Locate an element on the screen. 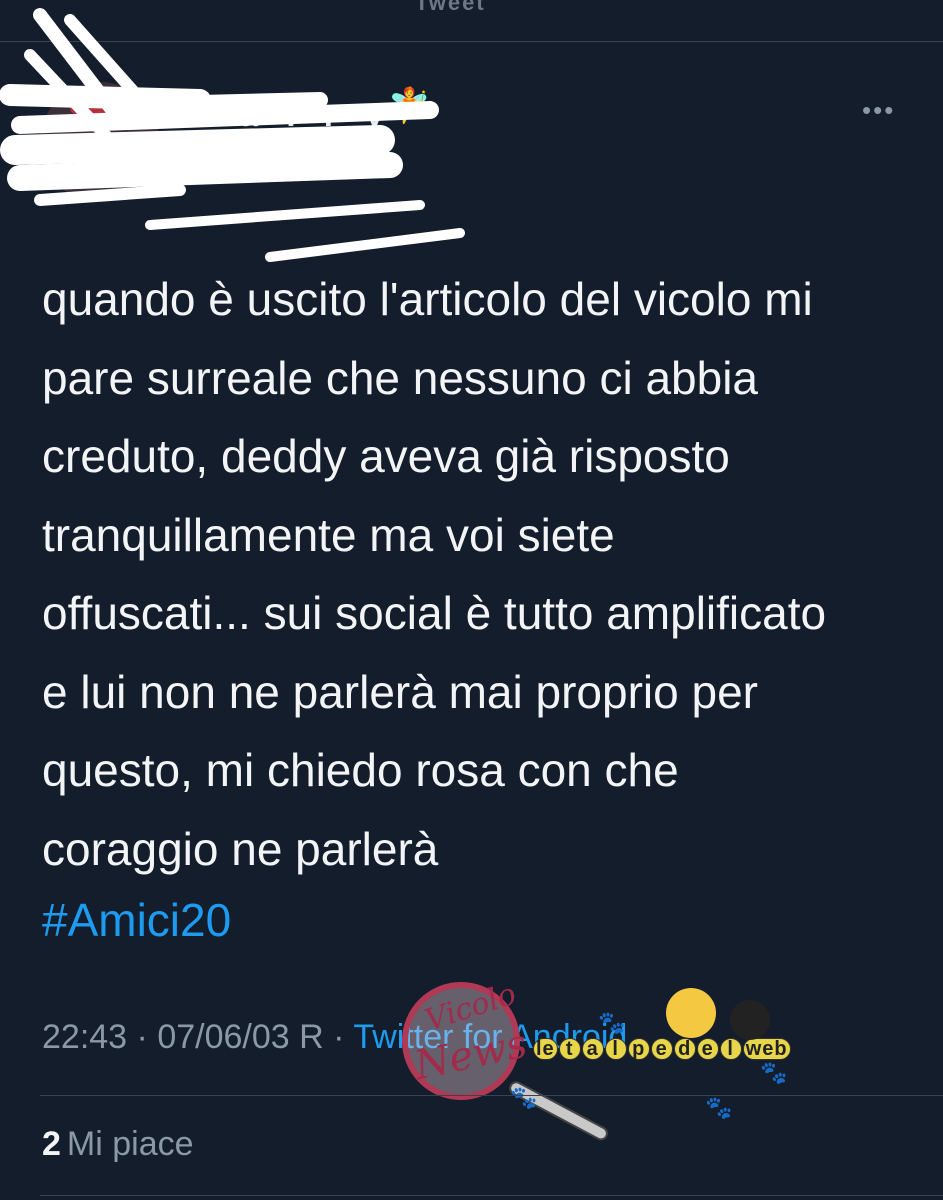 This screenshot has height=1200, width=943. watermark-strip-letter: a is located at coordinates (592, 1049).